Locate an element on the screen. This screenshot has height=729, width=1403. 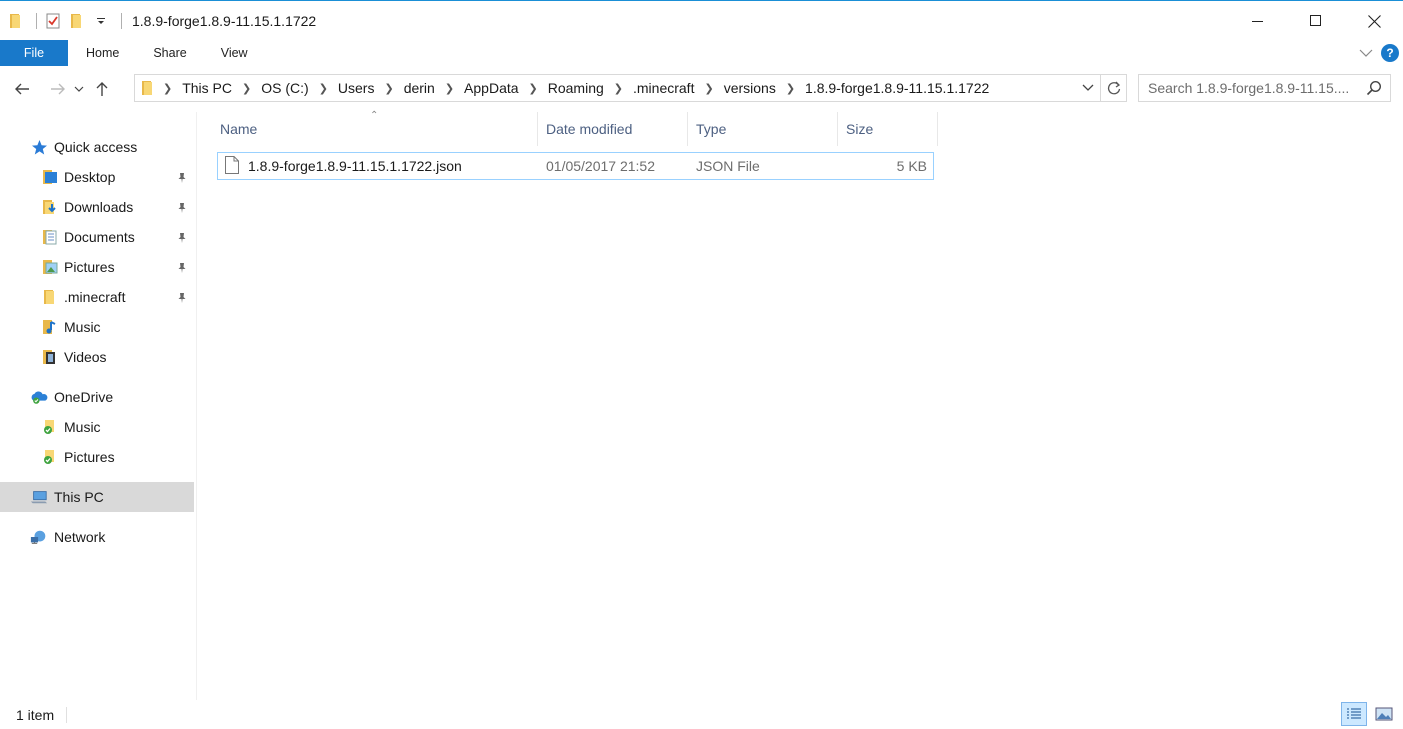
sidebar-item-network: Network is located at coordinates (97, 537).